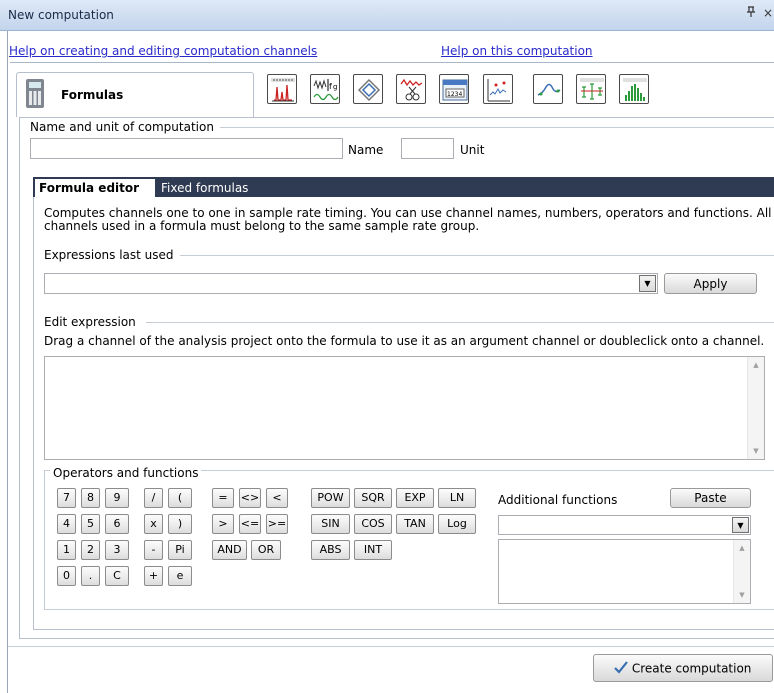 This screenshot has width=774, height=693. Describe the element at coordinates (558, 500) in the screenshot. I see `additional-functions-label: Additional functions` at that location.